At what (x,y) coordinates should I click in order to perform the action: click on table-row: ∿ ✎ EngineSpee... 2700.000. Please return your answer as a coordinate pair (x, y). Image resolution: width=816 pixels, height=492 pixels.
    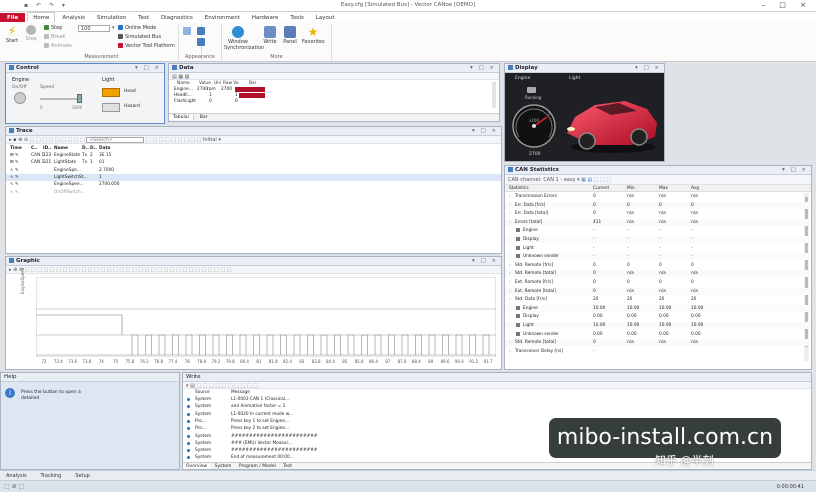
    Looking at the image, I should click on (253, 184).